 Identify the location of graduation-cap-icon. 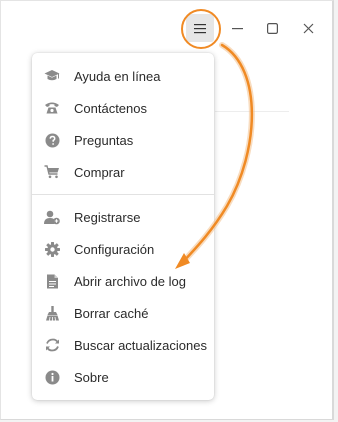
(52, 76).